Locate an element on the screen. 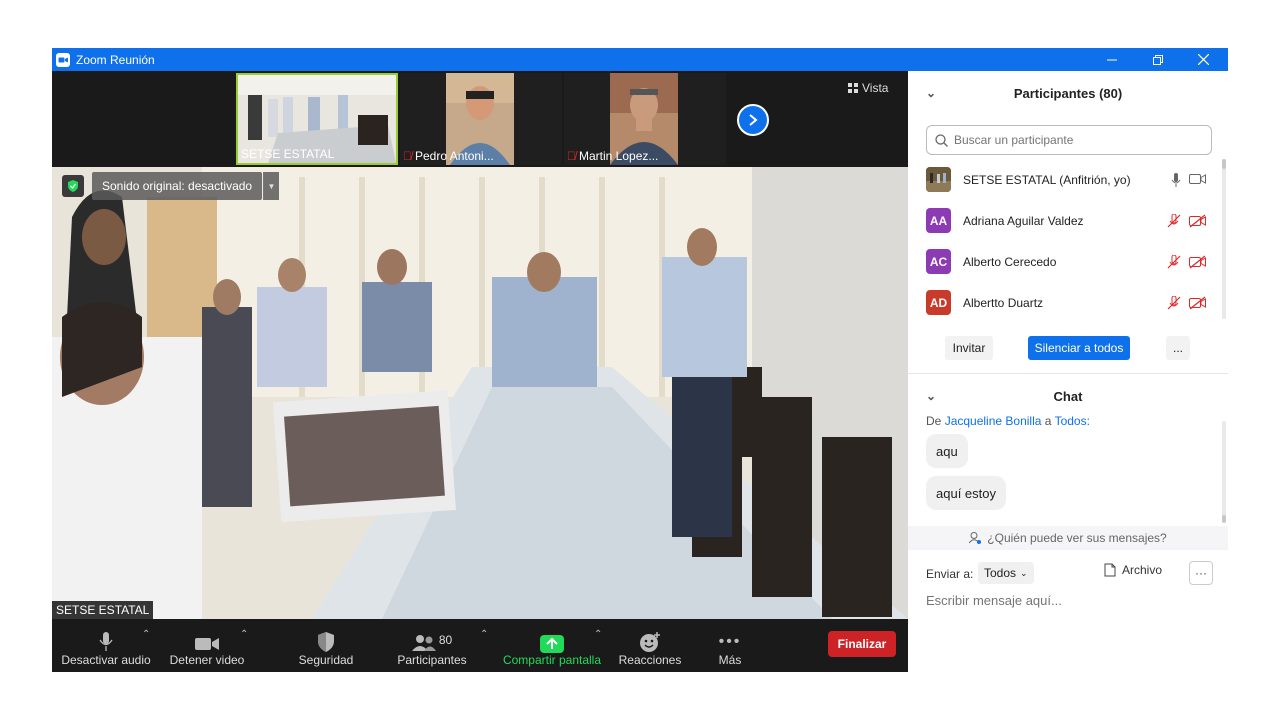  next-page-button is located at coordinates (753, 120).